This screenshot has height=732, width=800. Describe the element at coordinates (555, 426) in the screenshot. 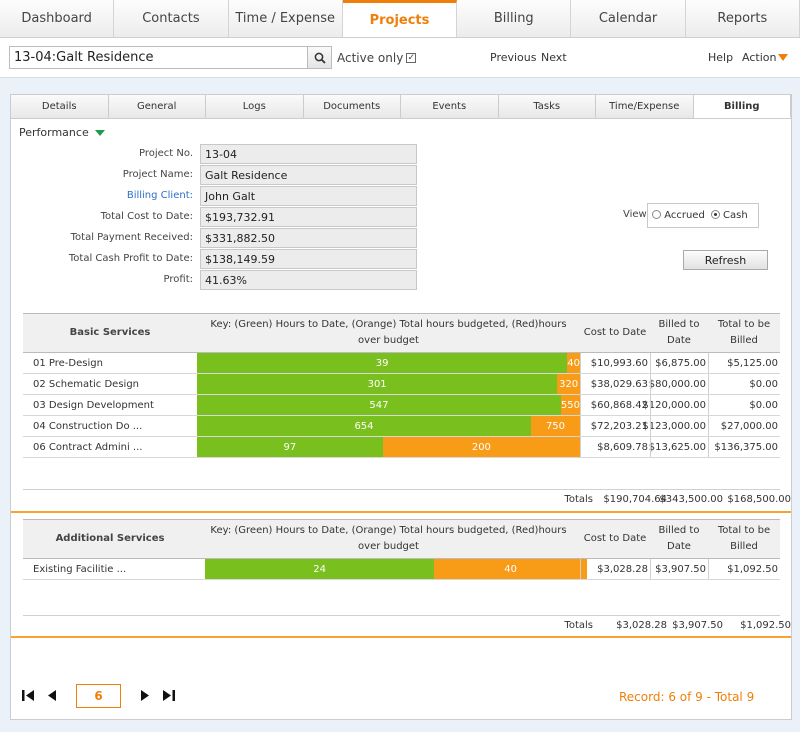

I see `hours-budgeted-bar: 750` at that location.